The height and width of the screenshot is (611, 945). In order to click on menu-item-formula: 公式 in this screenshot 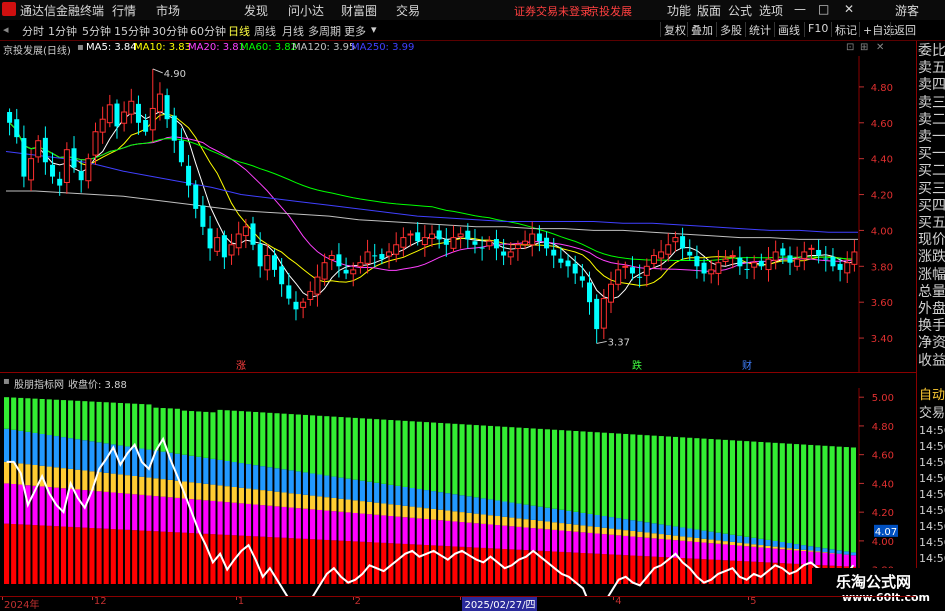, I will do `click(740, 10)`.